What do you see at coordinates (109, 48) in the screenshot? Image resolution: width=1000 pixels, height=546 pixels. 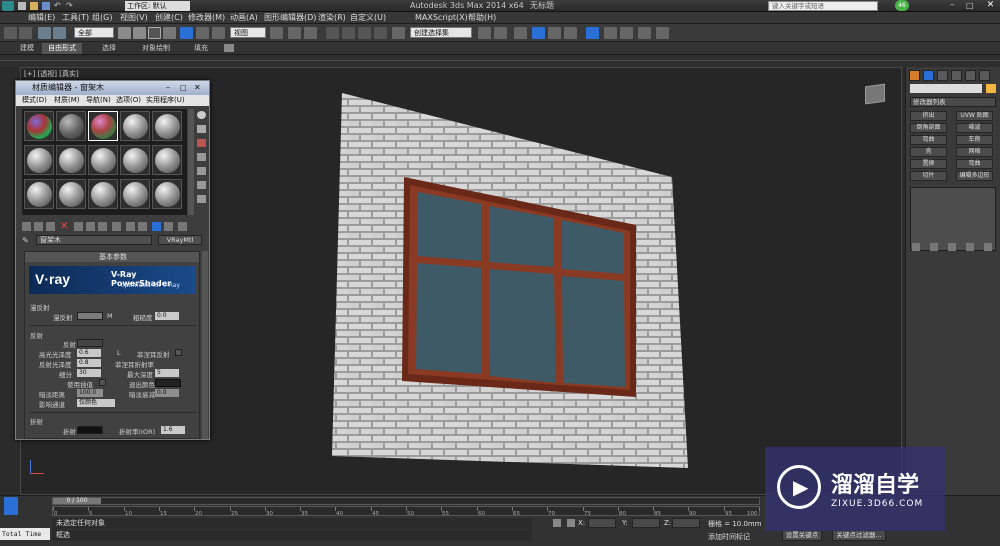 I see `tab-selection: 选择` at bounding box center [109, 48].